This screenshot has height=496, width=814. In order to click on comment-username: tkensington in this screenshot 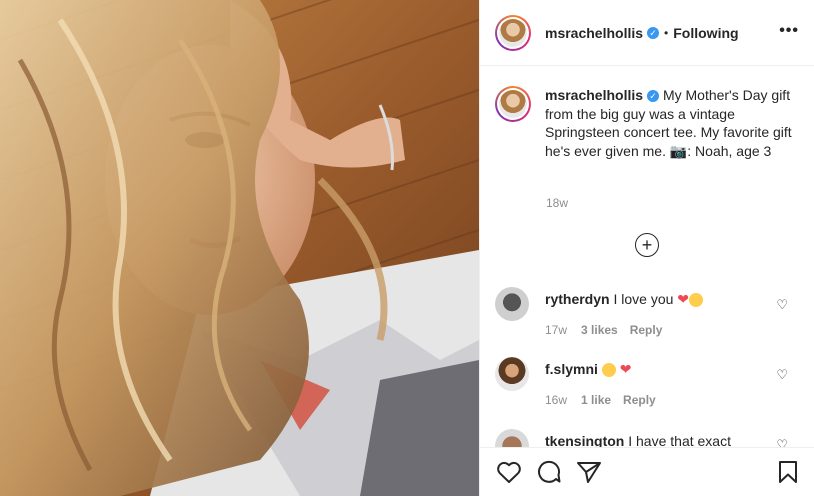, I will do `click(584, 440)`.